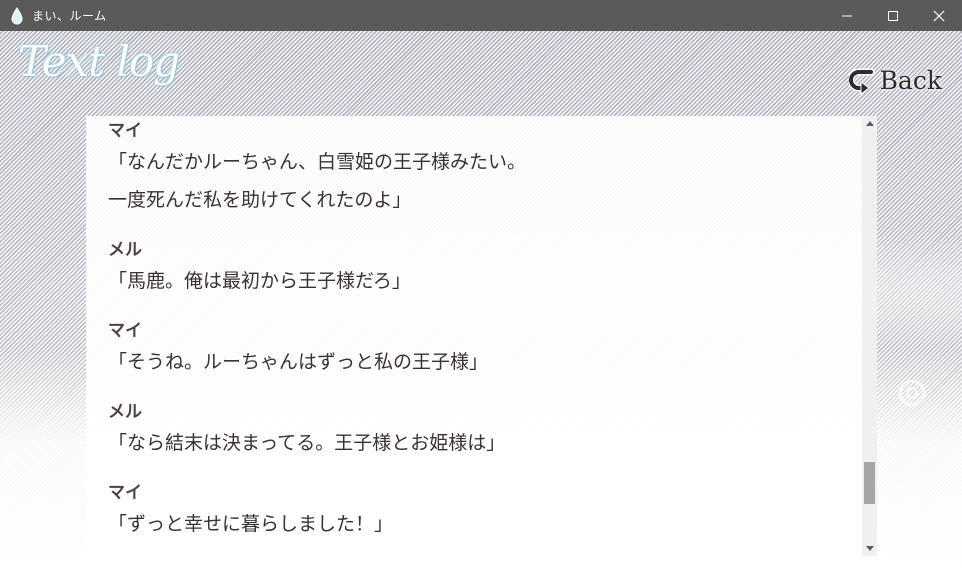 The image size is (962, 572). Describe the element at coordinates (307, 443) in the screenshot. I see `dialogue-line: 「なら結末は決まってる。王子様とお姫様は」` at that location.